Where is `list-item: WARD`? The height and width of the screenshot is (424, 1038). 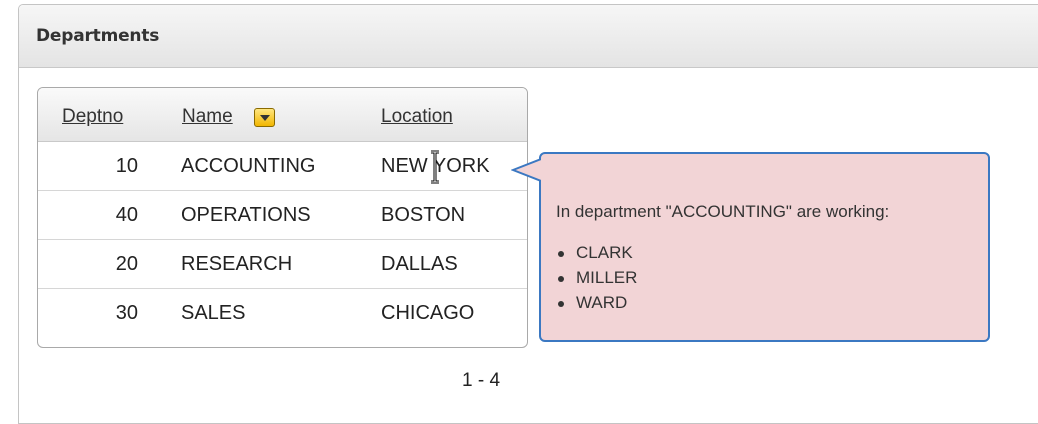
list-item: WARD is located at coordinates (589, 305).